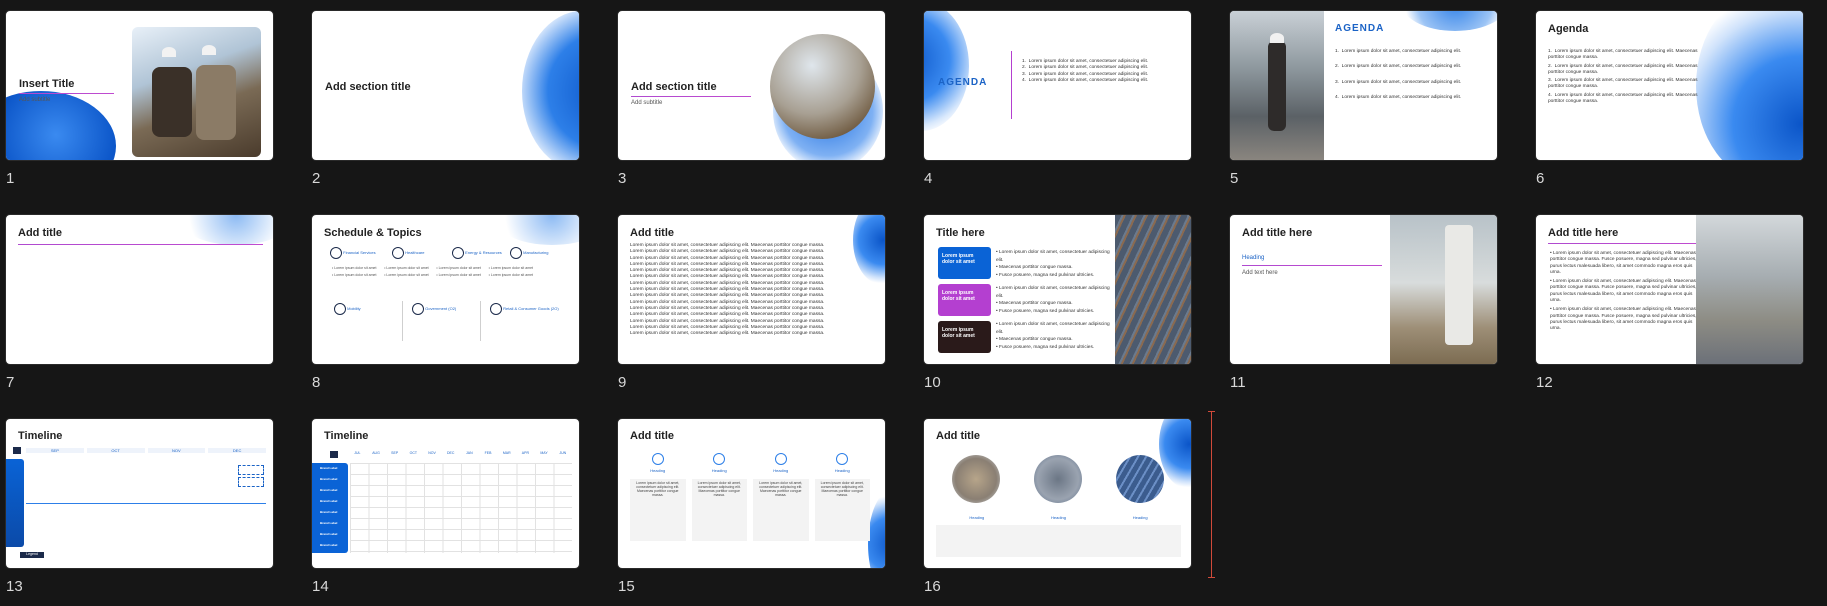 This screenshot has width=1827, height=606. I want to click on slide-number: 6, so click(1540, 178).